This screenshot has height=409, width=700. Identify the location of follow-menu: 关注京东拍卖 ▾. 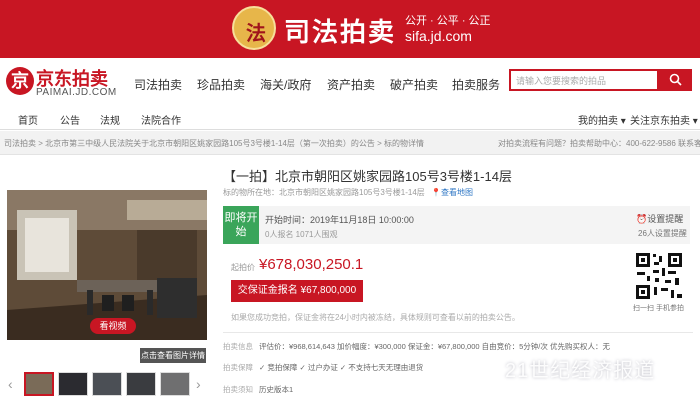
(664, 119).